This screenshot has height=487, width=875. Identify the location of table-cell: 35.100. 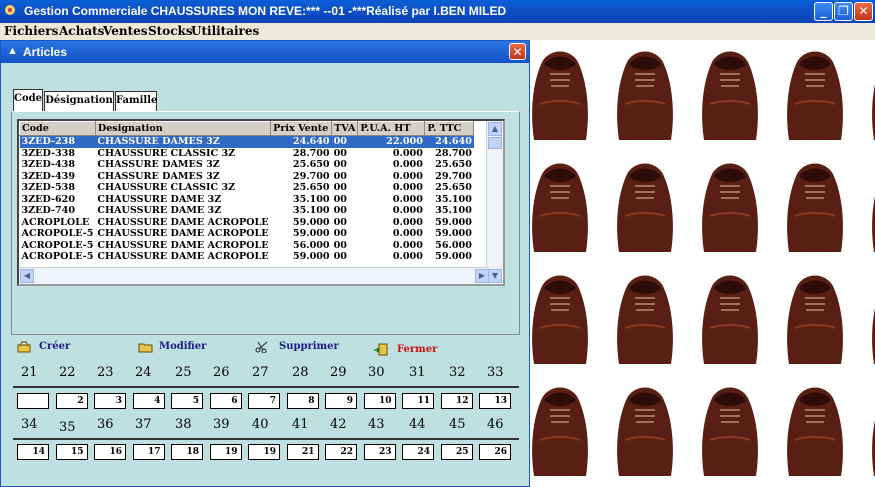
(311, 210).